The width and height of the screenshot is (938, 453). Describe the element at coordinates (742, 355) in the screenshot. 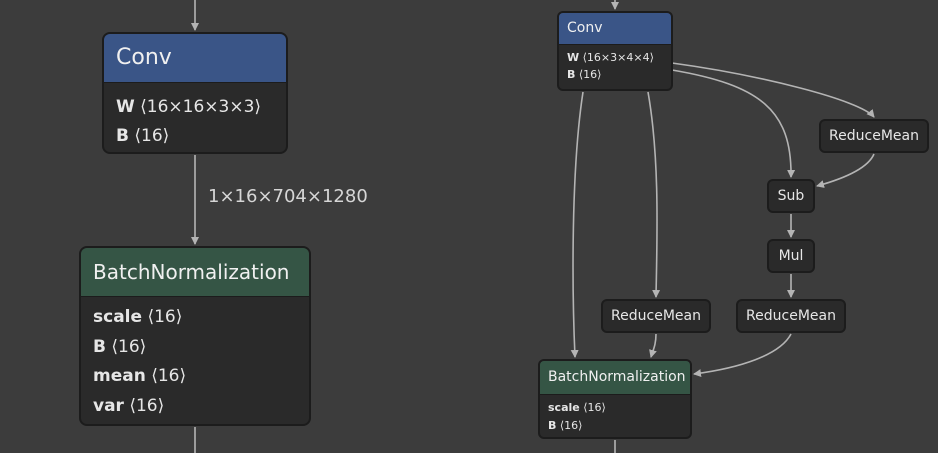

I see `edge-reducemean-right-to-bn` at that location.